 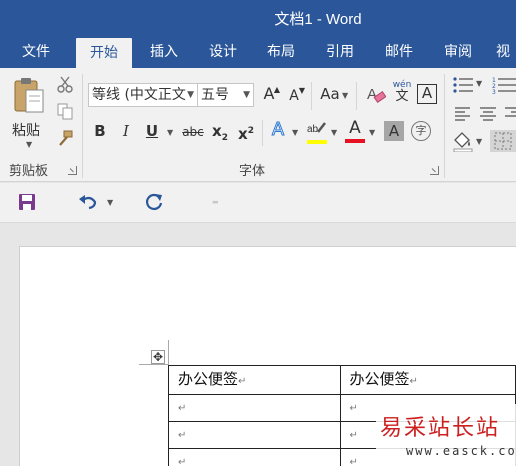 I want to click on italic-button: I, so click(x=126, y=132).